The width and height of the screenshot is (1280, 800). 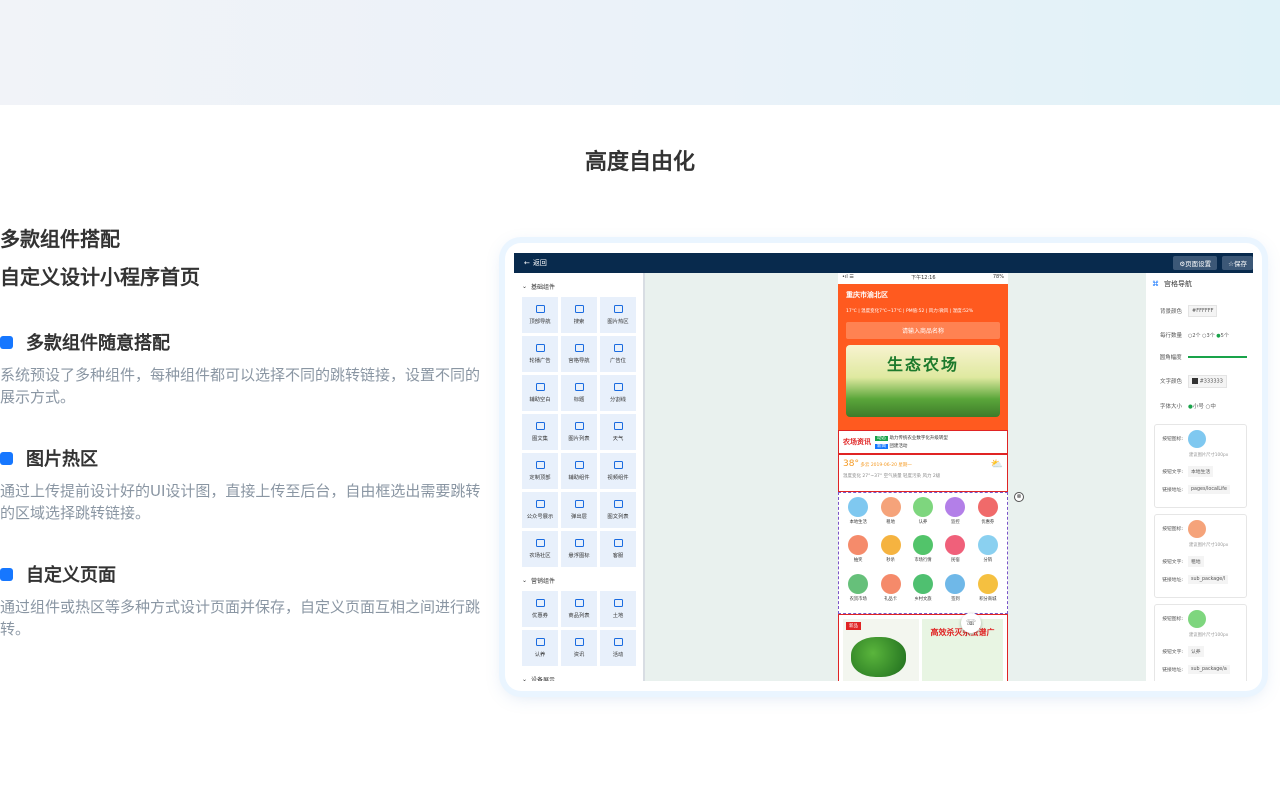 What do you see at coordinates (579, 354) in the screenshot?
I see `component-tile: 宫格导航` at bounding box center [579, 354].